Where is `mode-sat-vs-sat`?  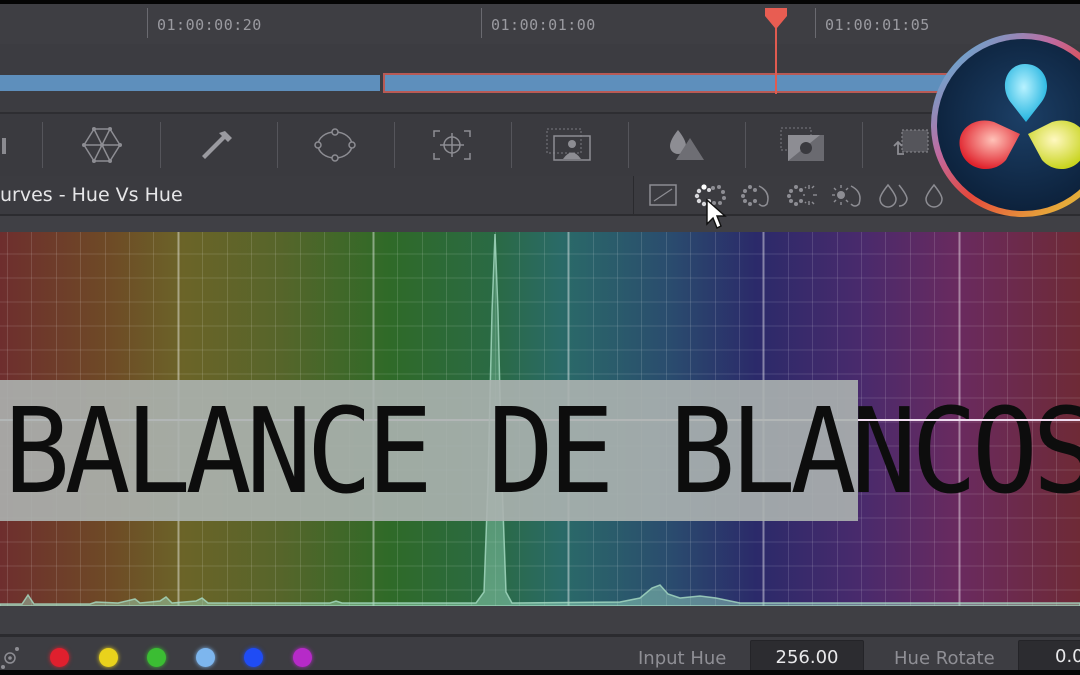 mode-sat-vs-sat is located at coordinates (894, 195).